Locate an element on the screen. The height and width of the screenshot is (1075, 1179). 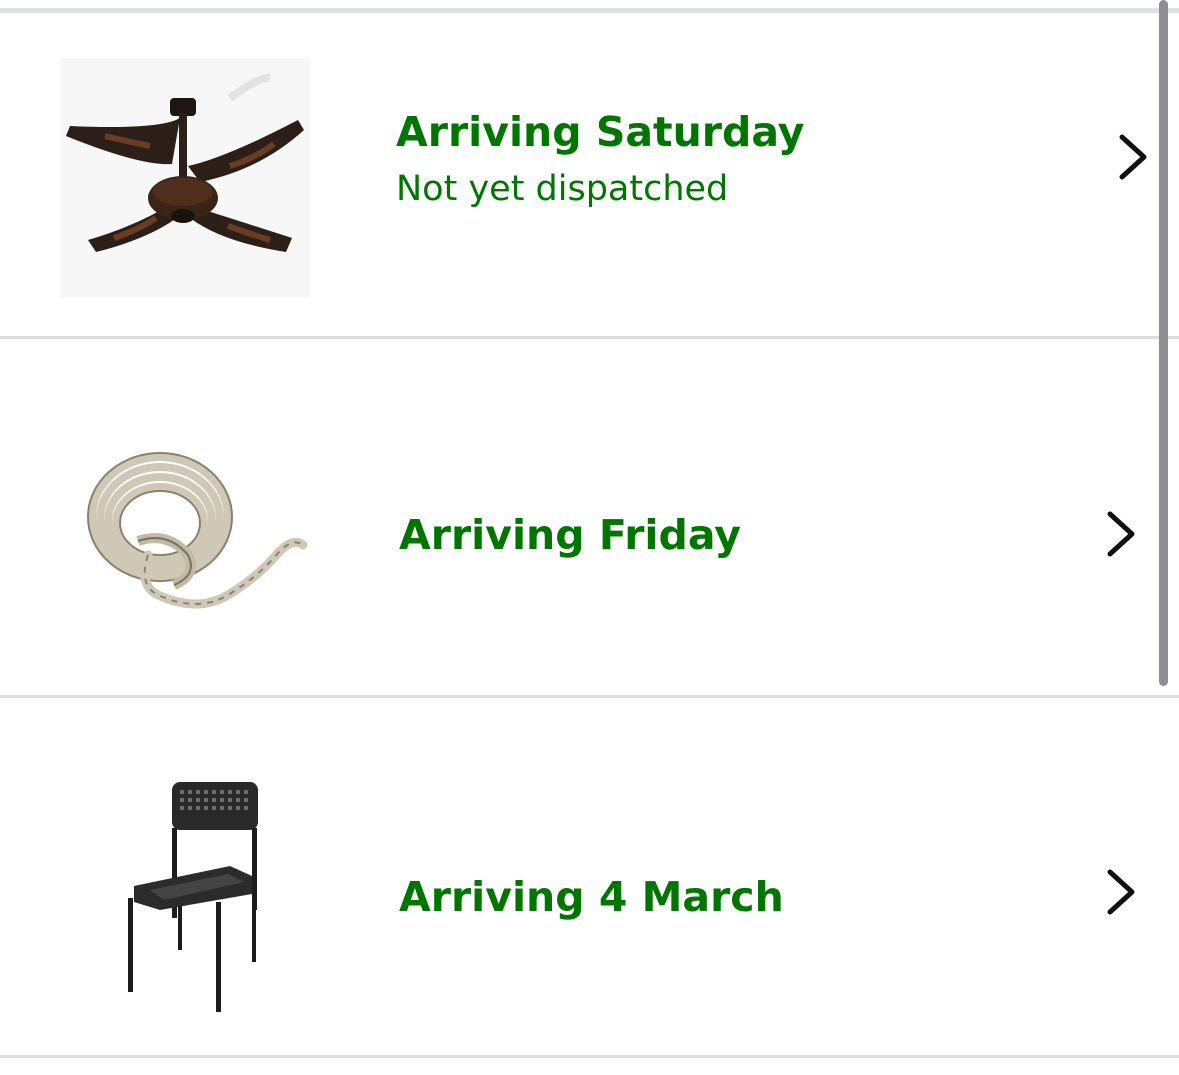
scrollbar is located at coordinates (1163, 343).